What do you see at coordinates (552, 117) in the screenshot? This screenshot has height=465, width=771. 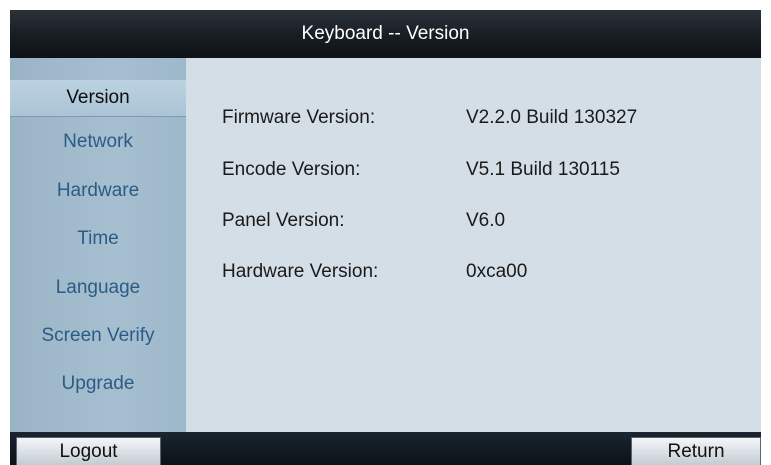 I see `firmware-version-value: V2.2.0 Build 130327` at bounding box center [552, 117].